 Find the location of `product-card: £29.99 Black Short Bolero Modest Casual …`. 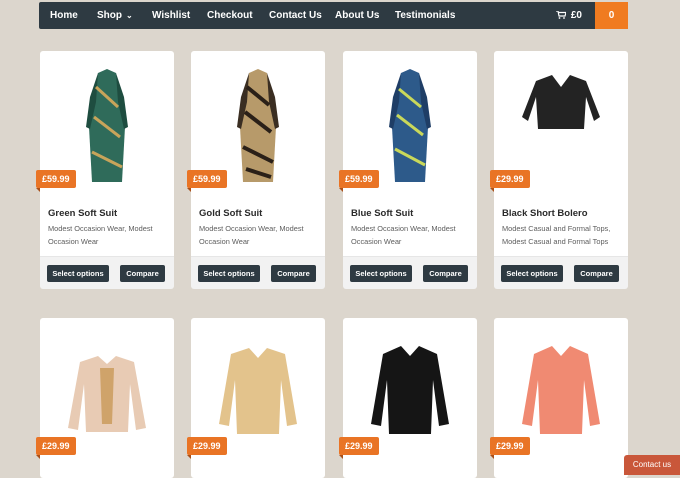

product-card: £29.99 Black Short Bolero Modest Casual … is located at coordinates (559, 170).